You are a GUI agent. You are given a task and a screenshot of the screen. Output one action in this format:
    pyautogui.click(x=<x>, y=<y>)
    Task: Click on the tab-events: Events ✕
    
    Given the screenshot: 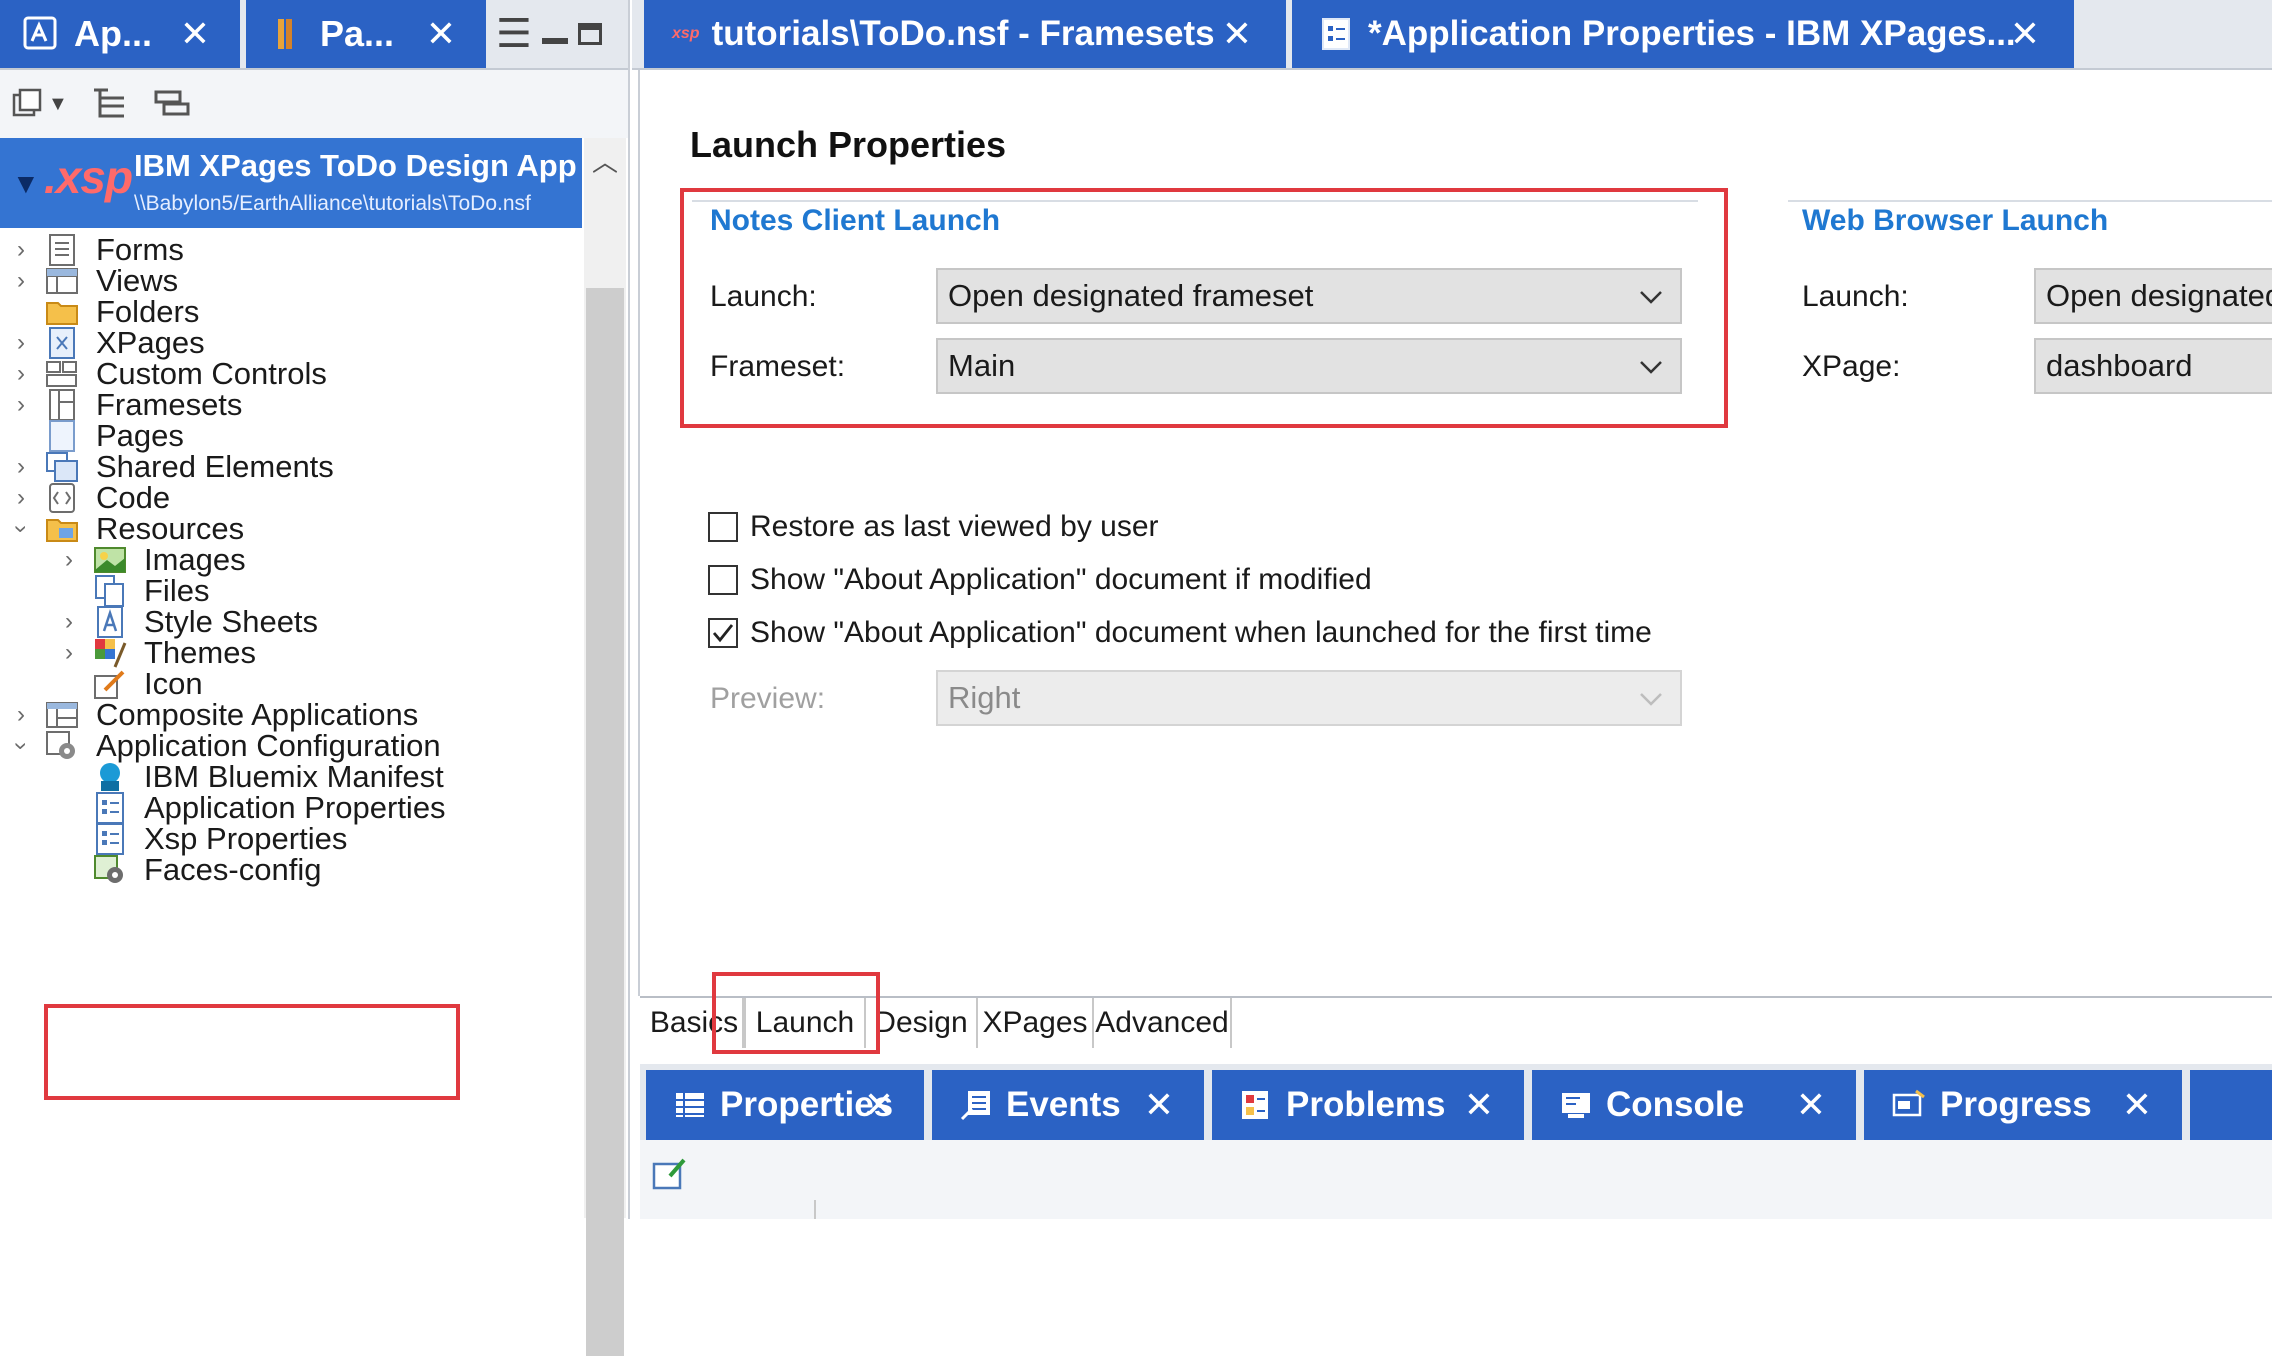 What is the action you would take?
    pyautogui.click(x=1068, y=1105)
    